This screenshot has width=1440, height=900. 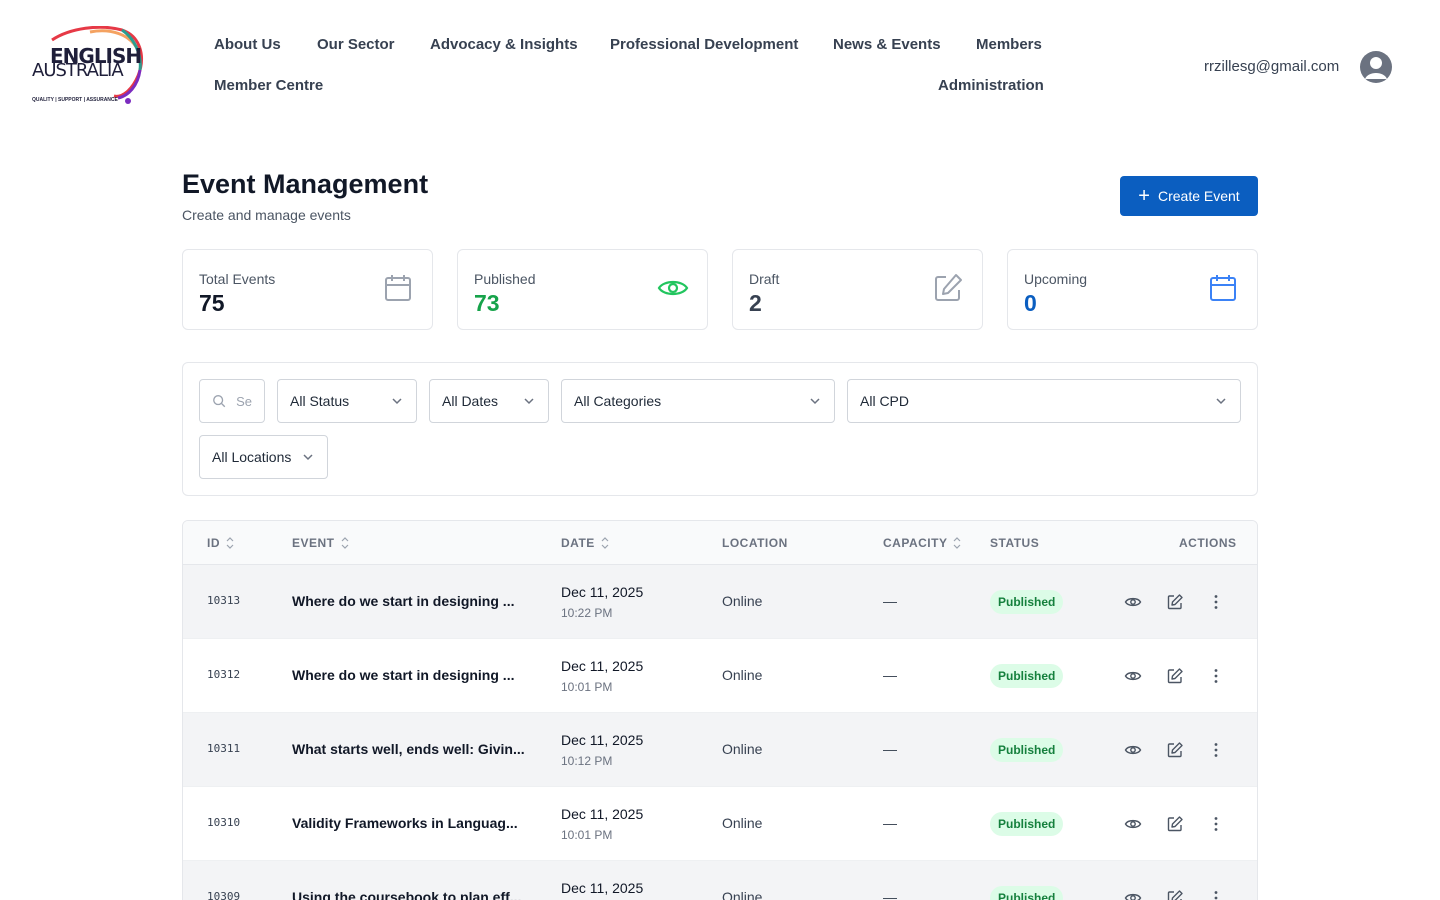 What do you see at coordinates (698, 401) in the screenshot?
I see `categories-filter-select: All Categories` at bounding box center [698, 401].